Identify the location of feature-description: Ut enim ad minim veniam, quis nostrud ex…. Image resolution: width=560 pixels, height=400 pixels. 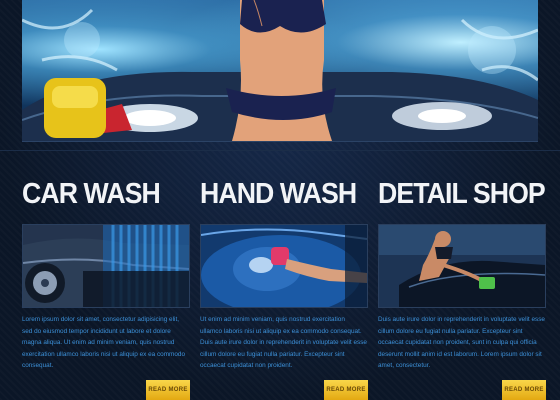
(283, 342).